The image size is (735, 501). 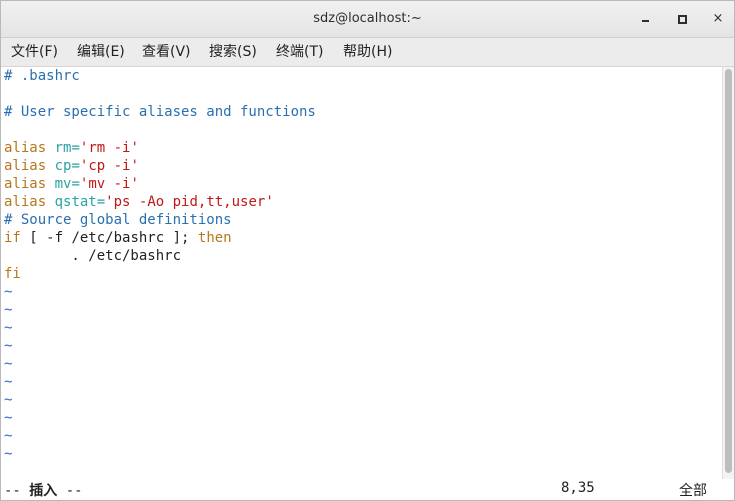 What do you see at coordinates (233, 52) in the screenshot?
I see `menu-search: 搜索(S)` at bounding box center [233, 52].